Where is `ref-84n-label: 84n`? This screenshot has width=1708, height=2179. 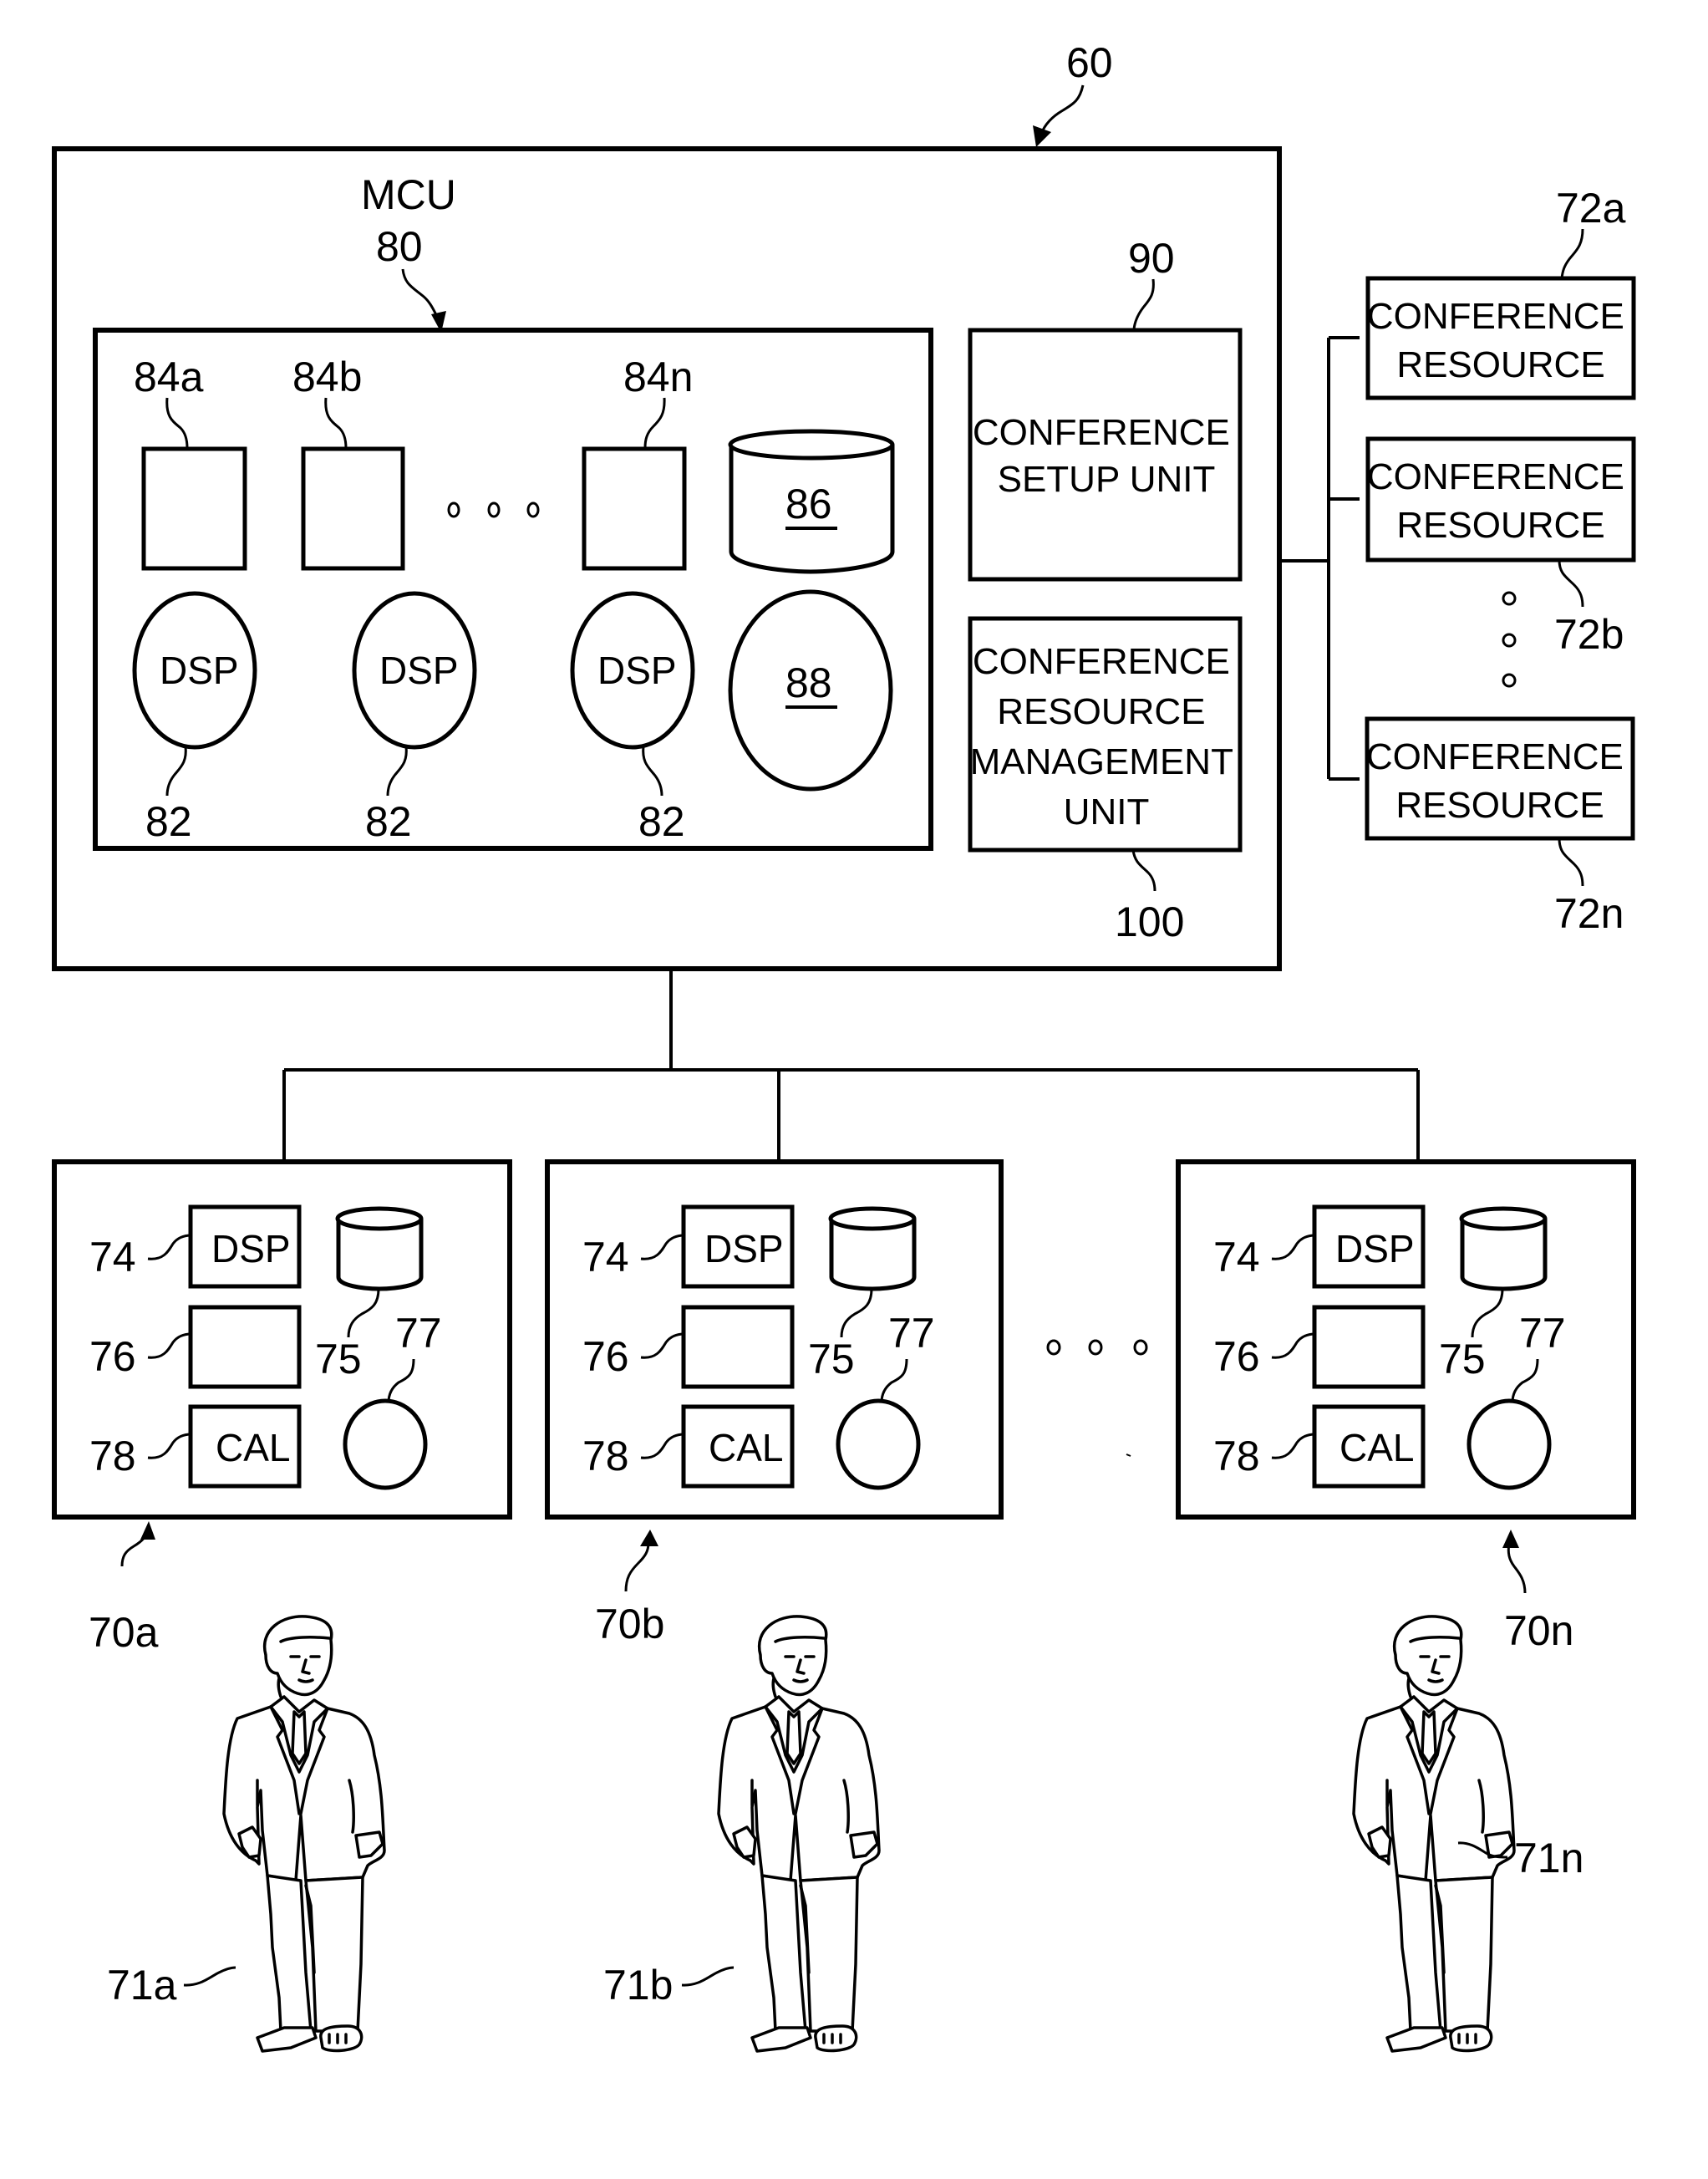
ref-84n-label: 84n is located at coordinates (658, 377).